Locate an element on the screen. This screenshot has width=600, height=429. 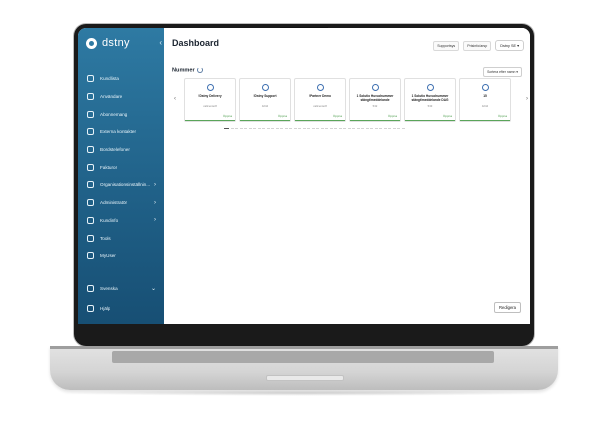
tools-icon is located at coordinates (90, 238).